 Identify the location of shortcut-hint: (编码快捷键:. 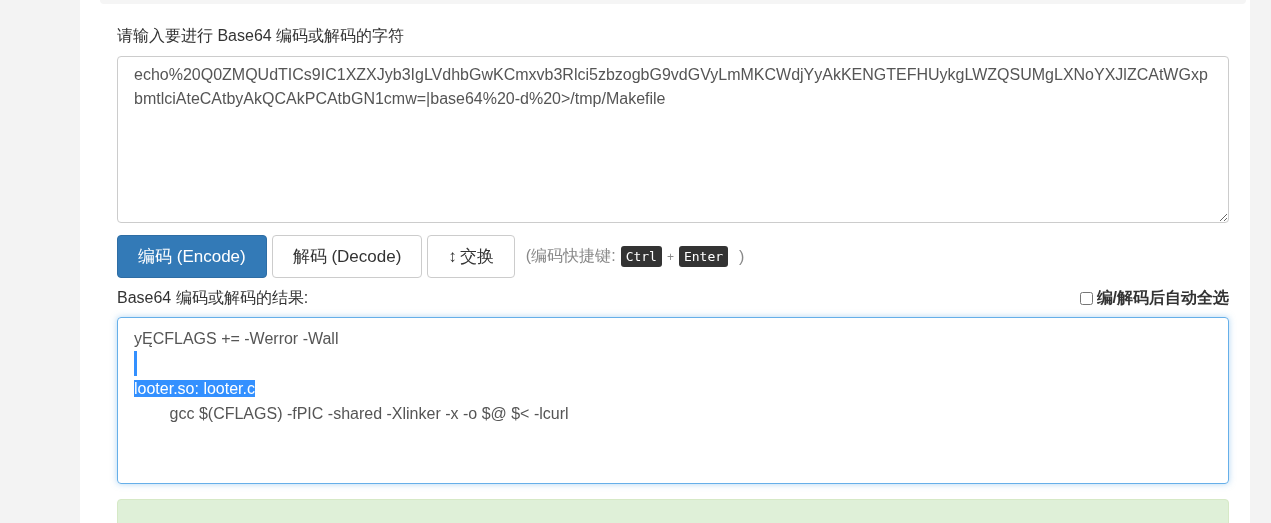
(570, 256).